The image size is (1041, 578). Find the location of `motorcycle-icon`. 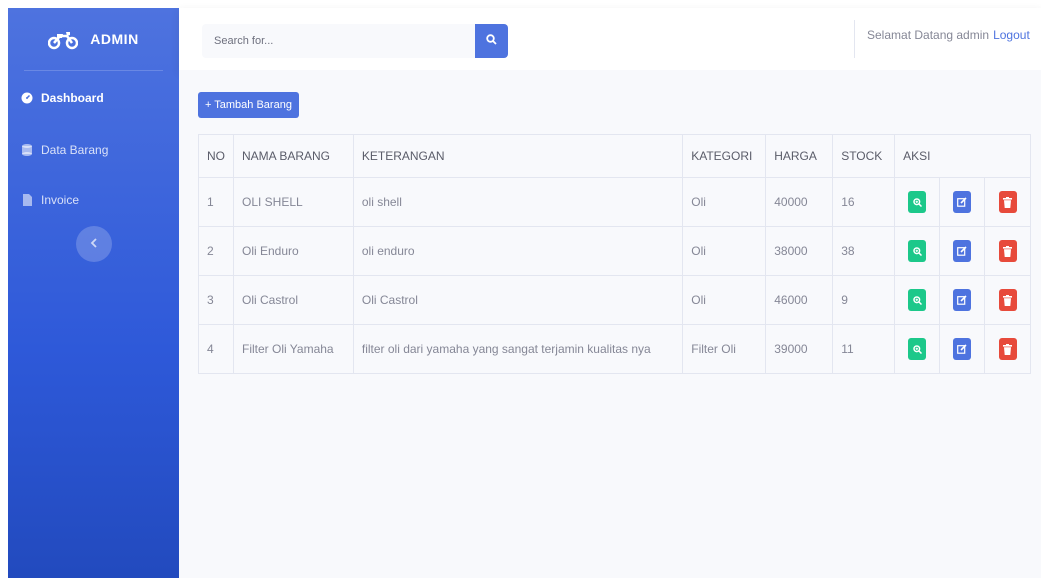

motorcycle-icon is located at coordinates (63, 39).